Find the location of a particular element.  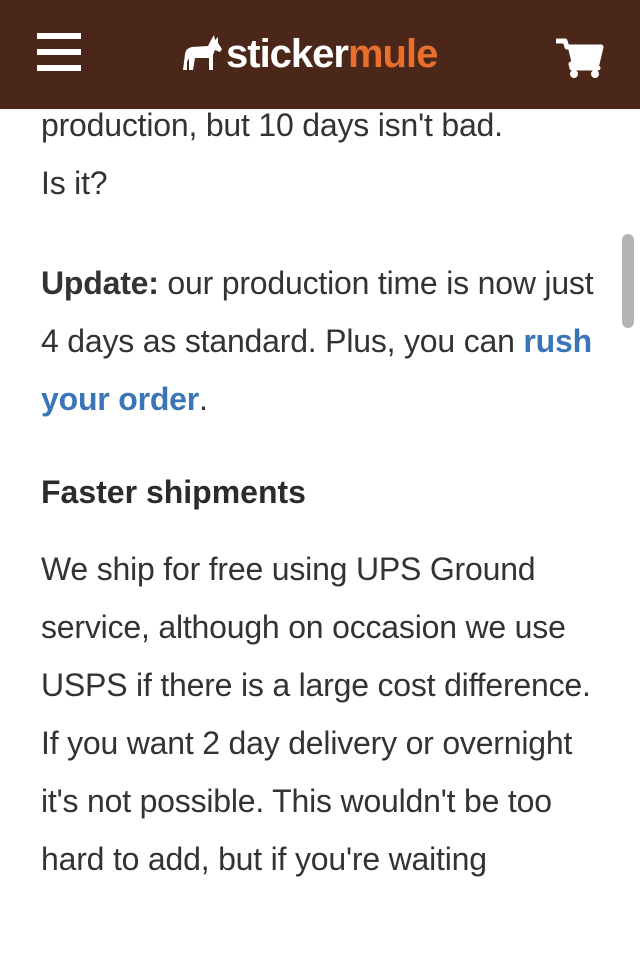

update-label: Update: is located at coordinates (100, 283).